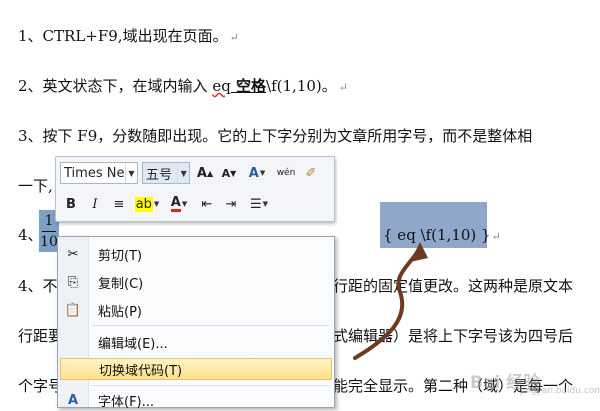 This screenshot has width=600, height=411. I want to click on increase-indent-icon: ⇥, so click(231, 204).